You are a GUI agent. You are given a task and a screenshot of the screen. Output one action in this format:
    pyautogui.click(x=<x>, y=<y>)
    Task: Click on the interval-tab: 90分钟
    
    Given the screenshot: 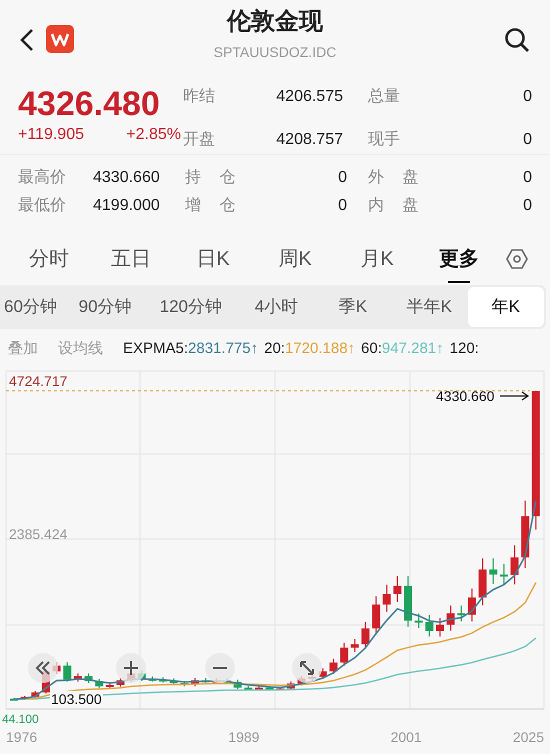 What is the action you would take?
    pyautogui.click(x=105, y=307)
    